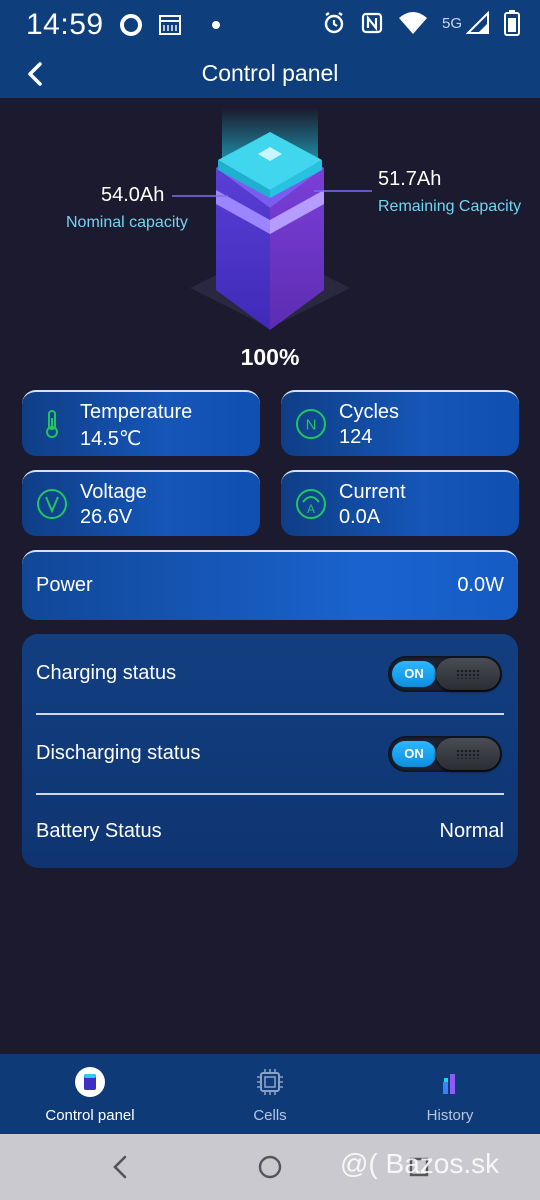 The height and width of the screenshot is (1200, 540). What do you see at coordinates (450, 1115) in the screenshot?
I see `nav-history-label: History` at bounding box center [450, 1115].